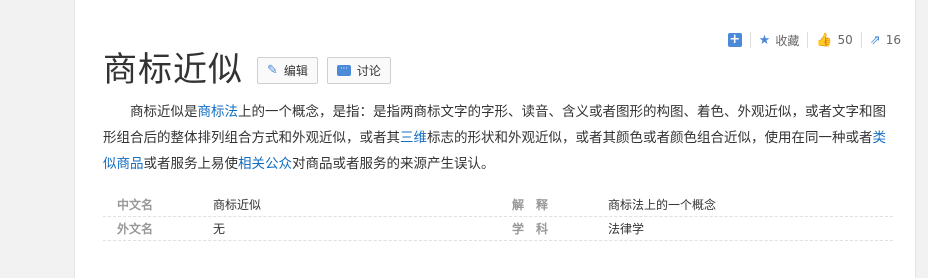 The width and height of the screenshot is (928, 278). I want to click on link-relevant-public: 相关公众, so click(265, 164).